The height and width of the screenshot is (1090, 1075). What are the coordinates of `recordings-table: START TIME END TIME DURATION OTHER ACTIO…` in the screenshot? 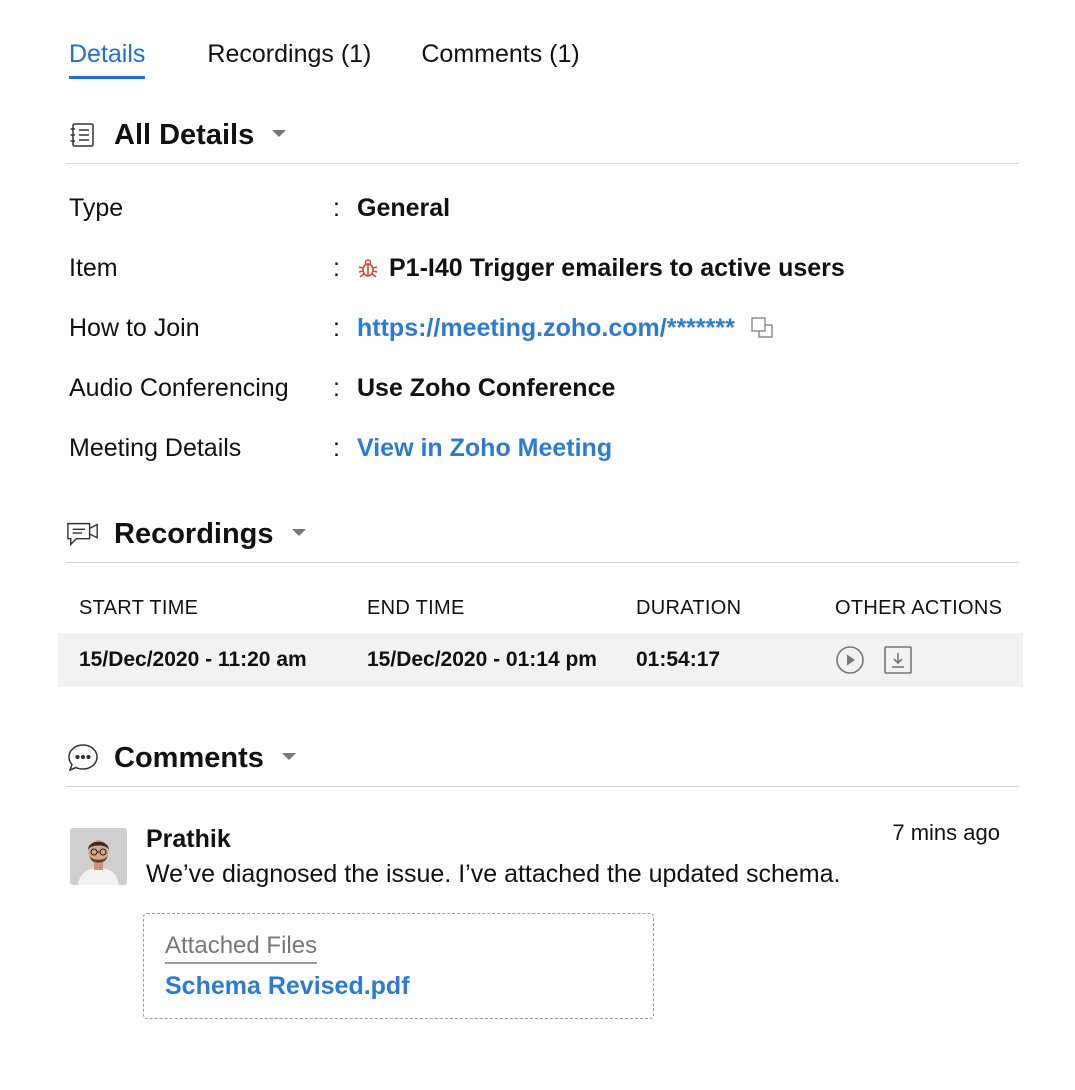 It's located at (540, 638).